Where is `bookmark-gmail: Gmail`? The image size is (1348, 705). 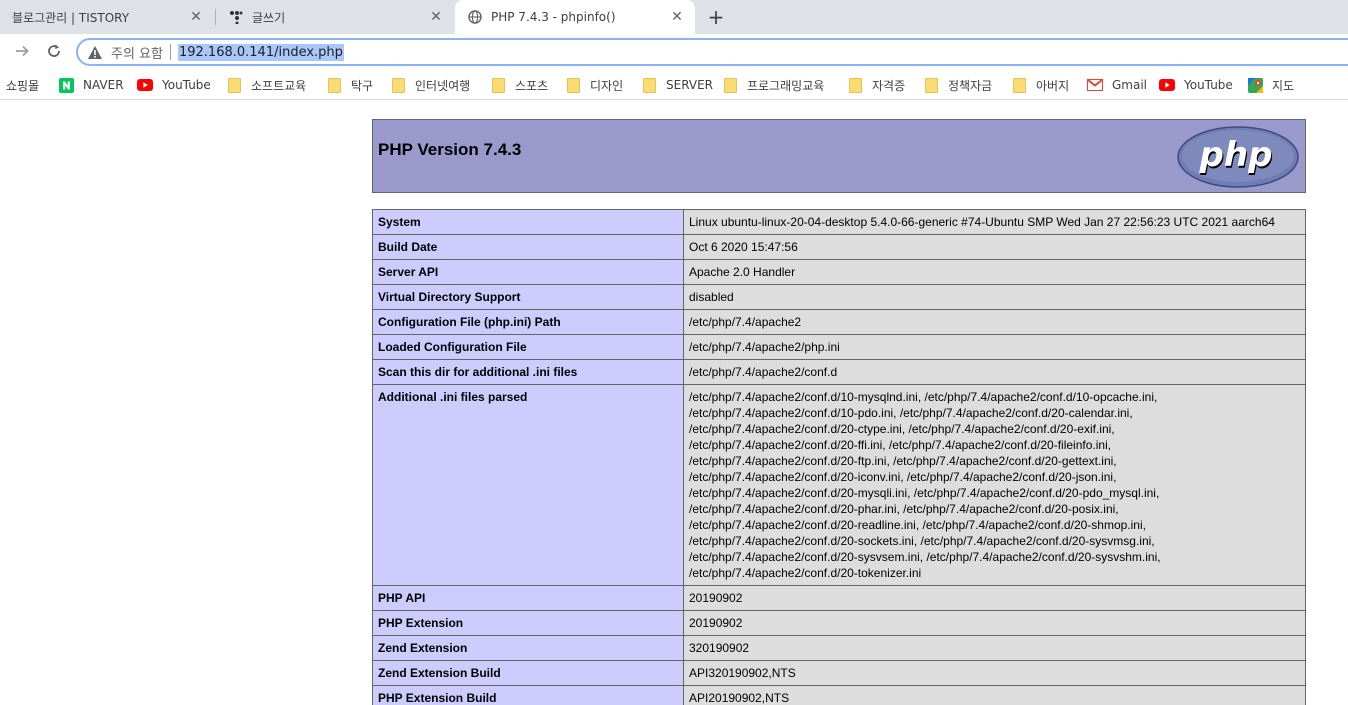 bookmark-gmail: Gmail is located at coordinates (1117, 85).